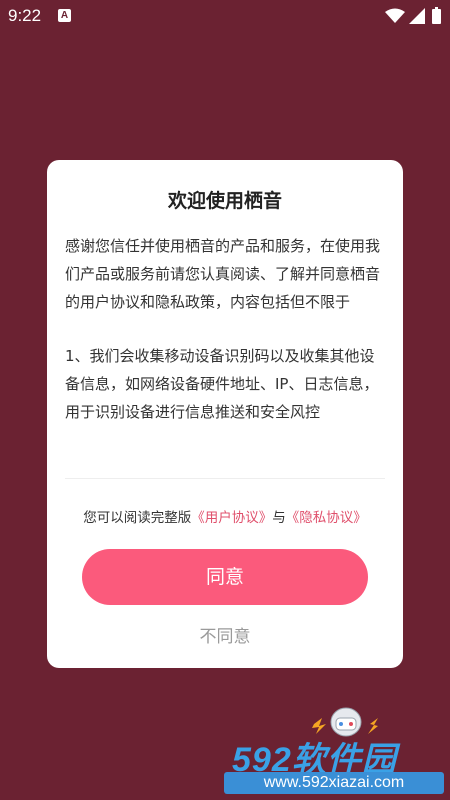 Image resolution: width=450 pixels, height=800 pixels. I want to click on signal-icon, so click(417, 16).